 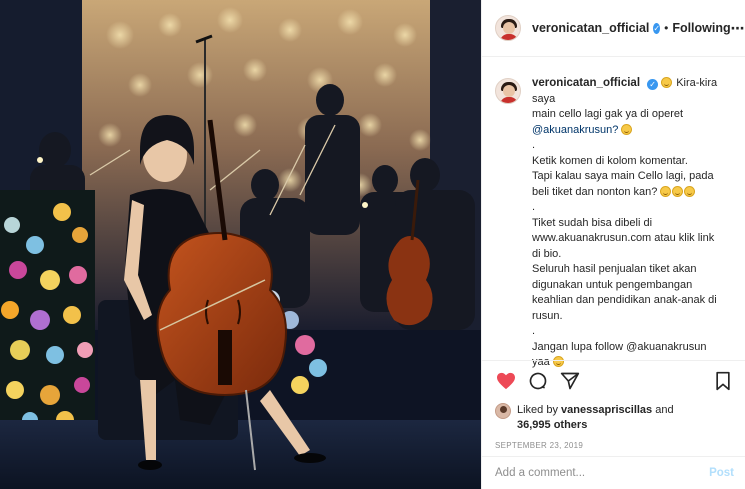 What do you see at coordinates (624, 300) in the screenshot?
I see `caption-line: keahlian dan pendidikan anak-anak di` at bounding box center [624, 300].